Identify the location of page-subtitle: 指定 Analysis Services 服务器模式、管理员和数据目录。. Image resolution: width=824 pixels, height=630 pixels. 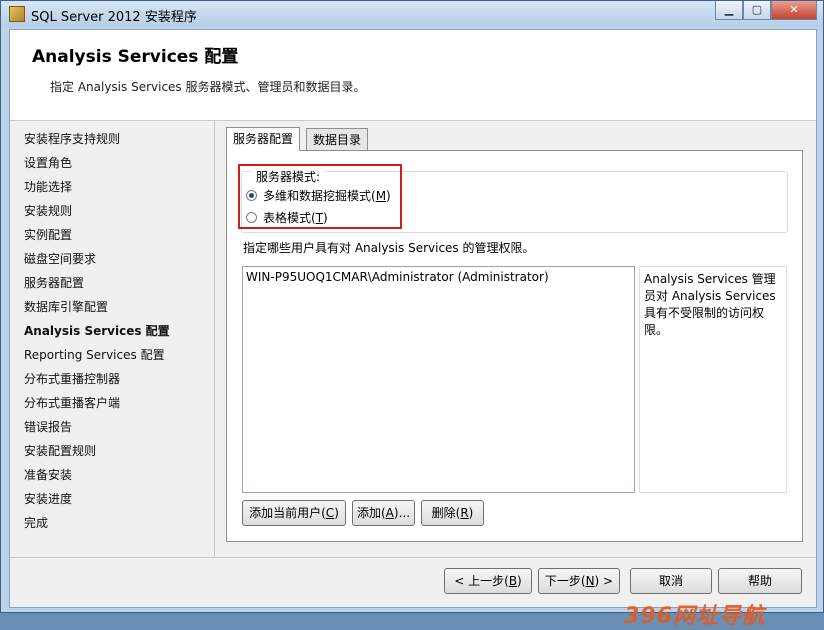
(208, 87).